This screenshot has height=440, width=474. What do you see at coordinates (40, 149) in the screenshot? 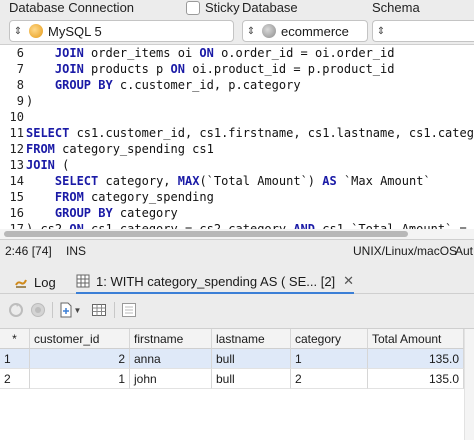
I see `sql-keyword: FROM` at bounding box center [40, 149].